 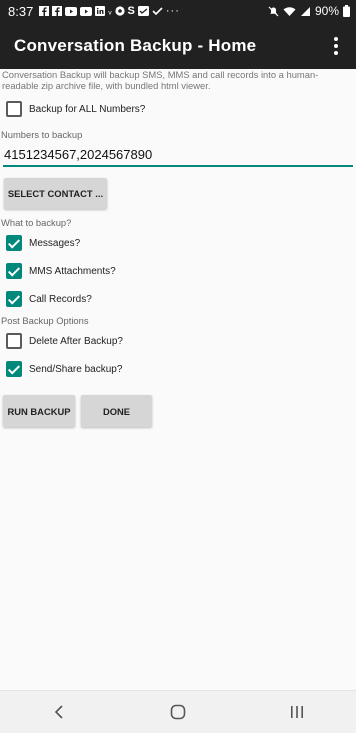 I want to click on backup-all-label: Backup for ALL Numbers?, so click(x=87, y=109).